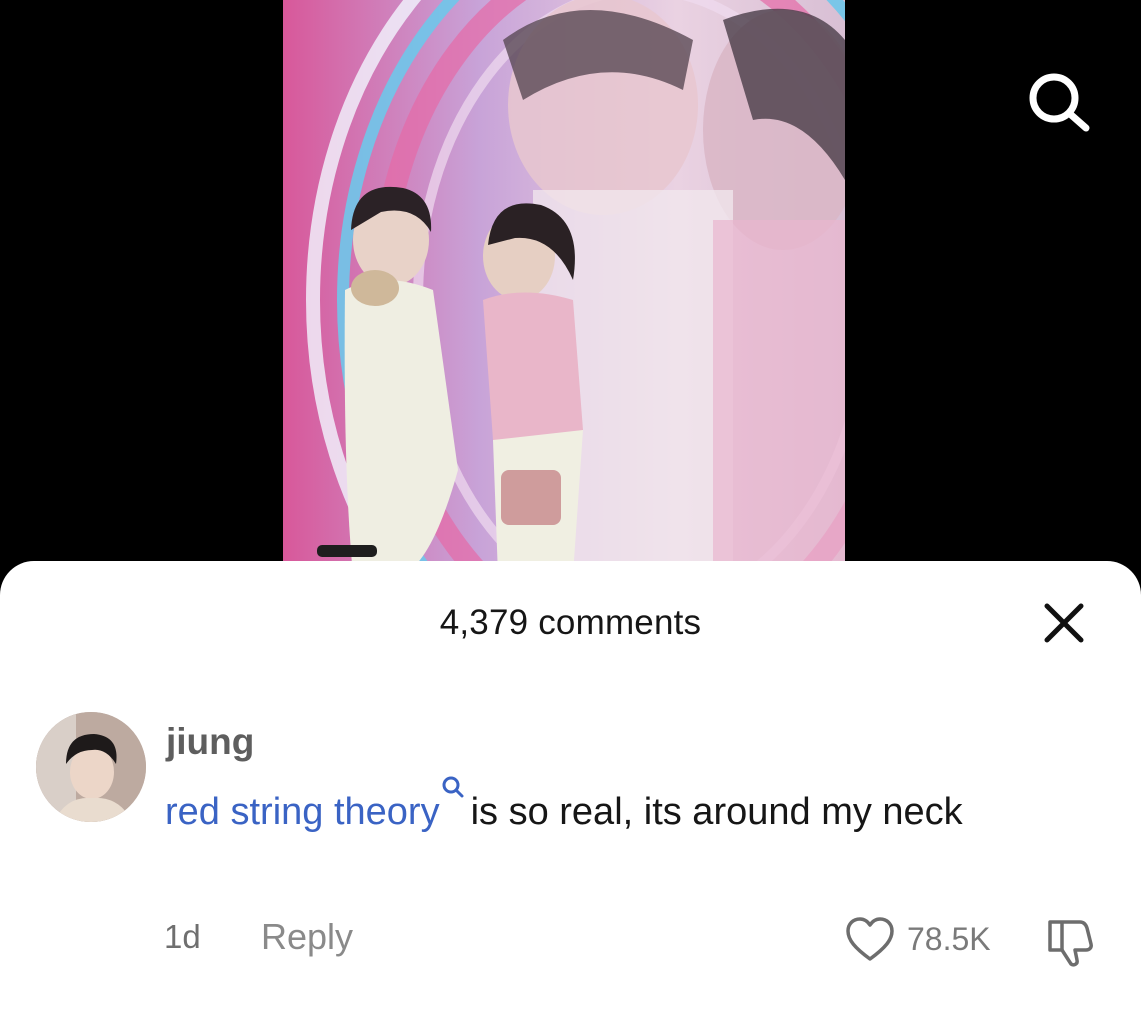 The image size is (1141, 1009). Describe the element at coordinates (570, 622) in the screenshot. I see `comments-count-title: 4,379 comments` at that location.